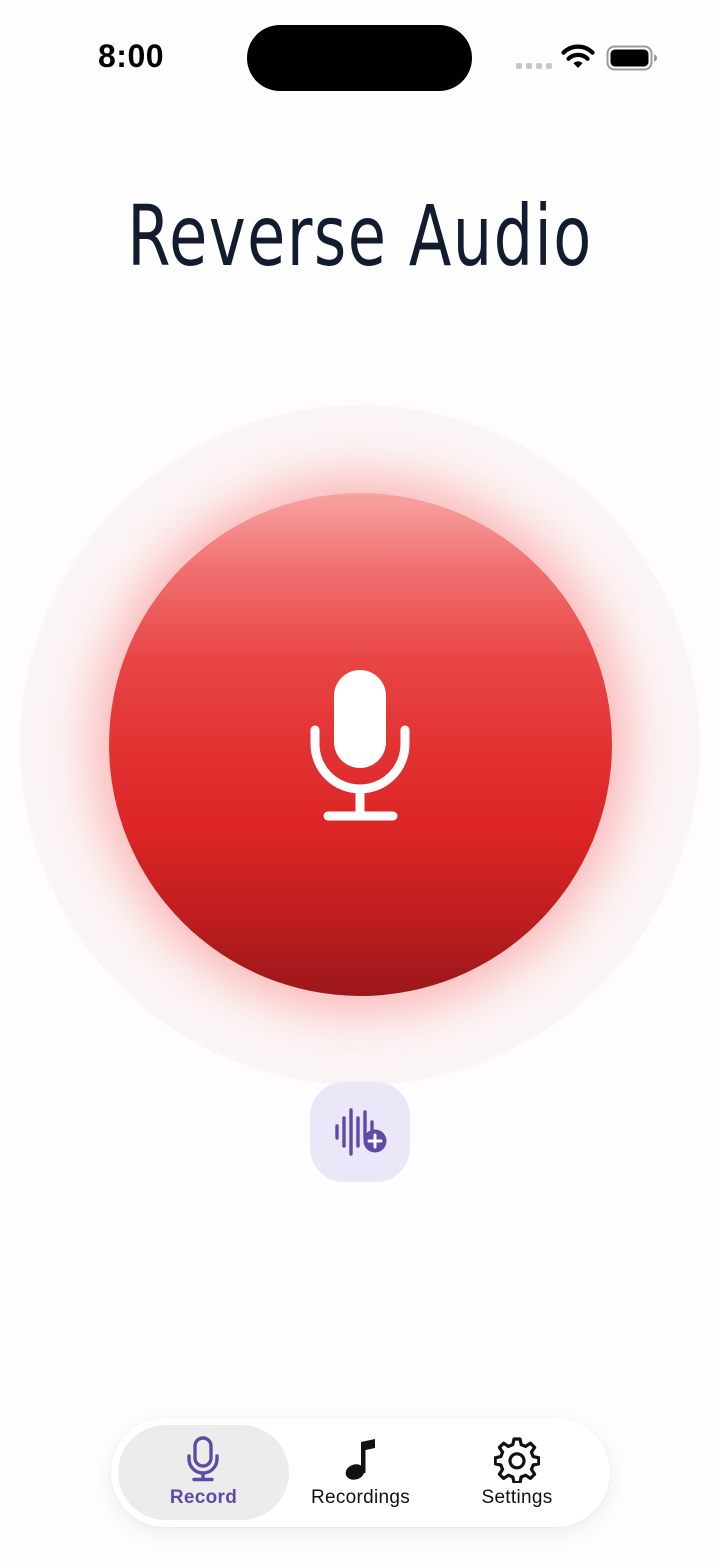 The image size is (720, 1566). I want to click on gear-icon, so click(517, 1460).